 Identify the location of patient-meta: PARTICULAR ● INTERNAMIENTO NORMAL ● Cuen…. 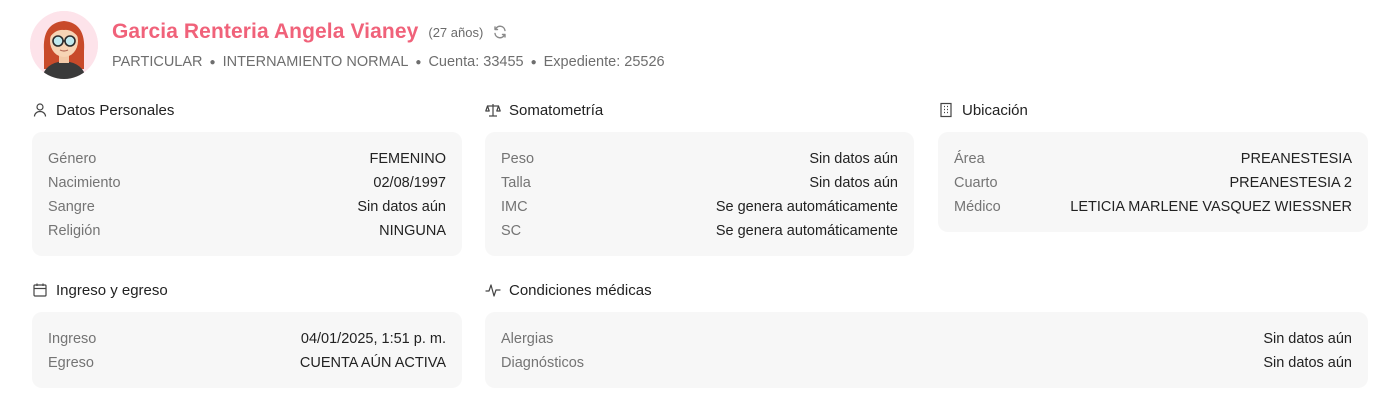
(388, 62).